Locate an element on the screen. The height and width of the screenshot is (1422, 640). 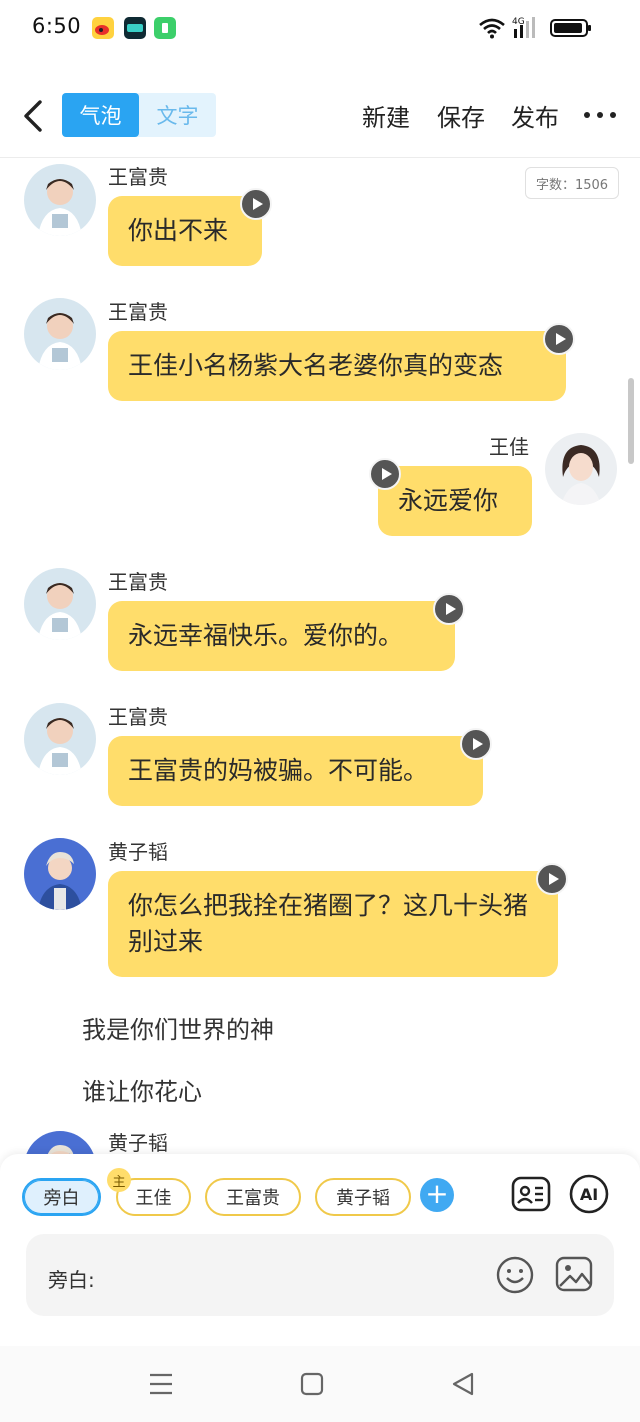
host-badge: 主 is located at coordinates (119, 1180).